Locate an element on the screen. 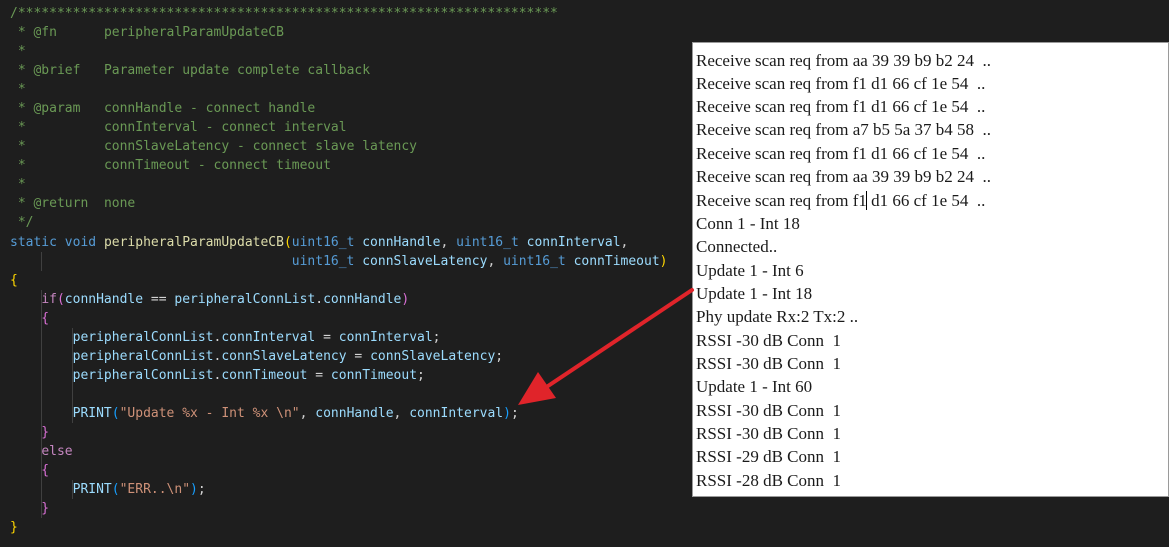 The image size is (1169, 547). annotation-arrow is located at coordinates (606, 346).